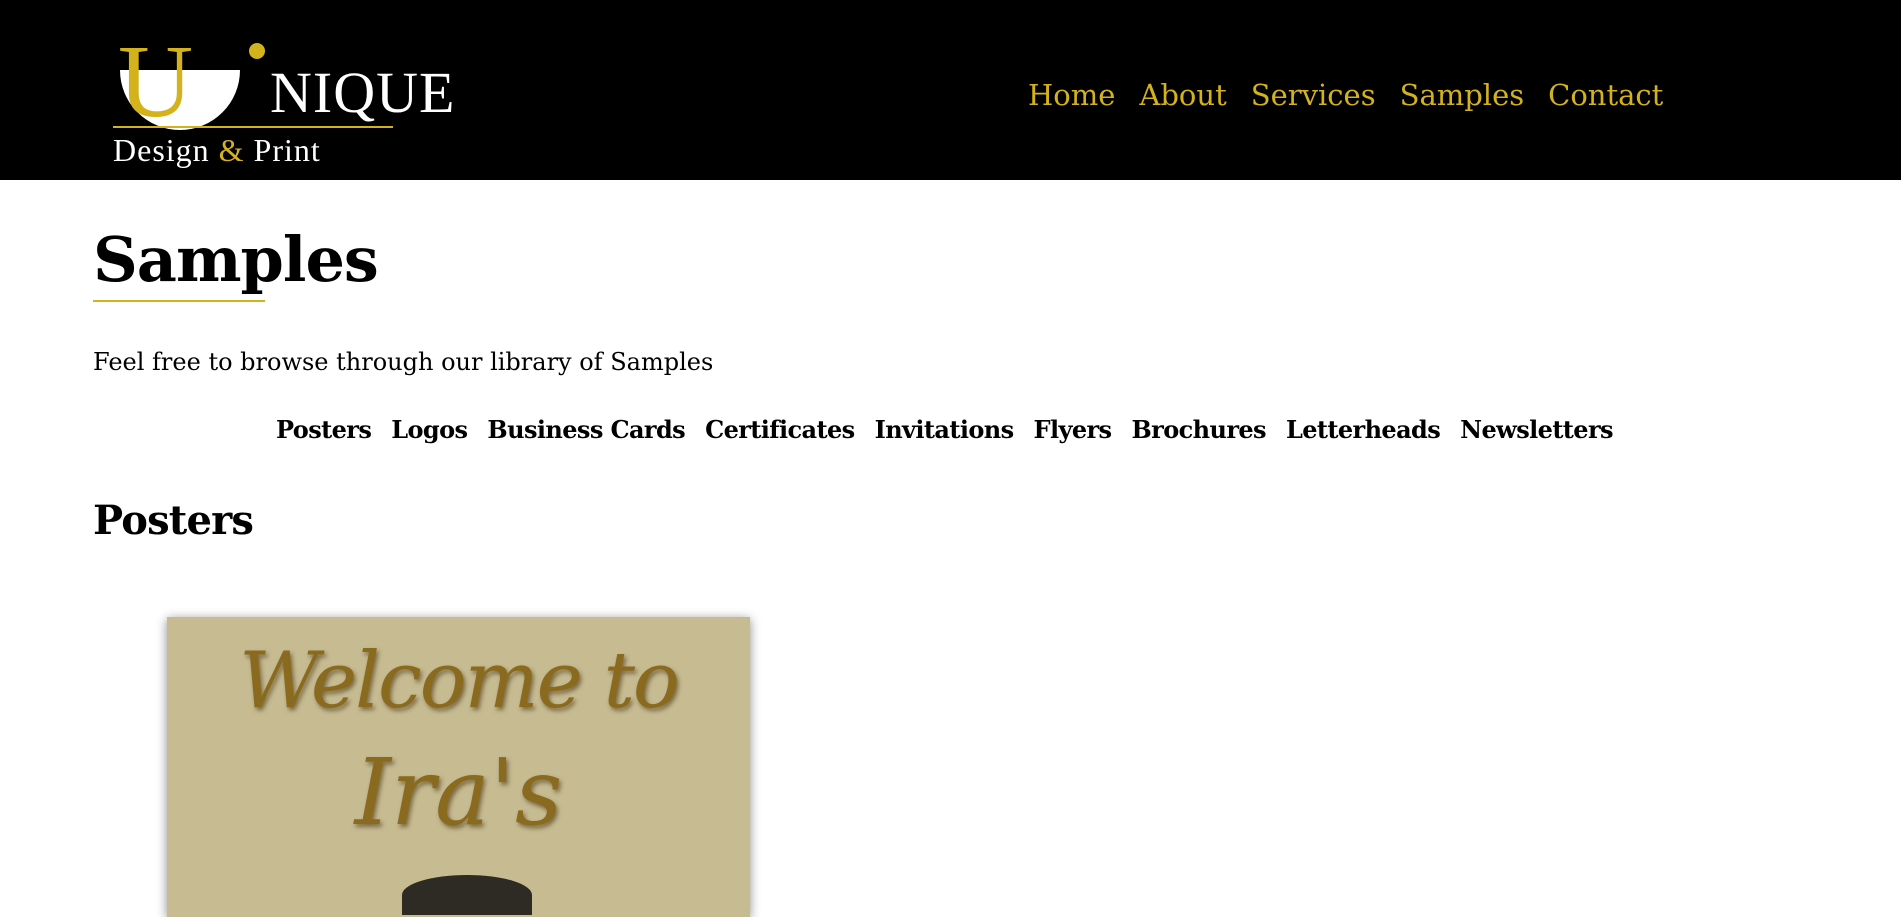 The width and height of the screenshot is (1901, 917). What do you see at coordinates (155, 81) in the screenshot?
I see `logo-initial: U` at bounding box center [155, 81].